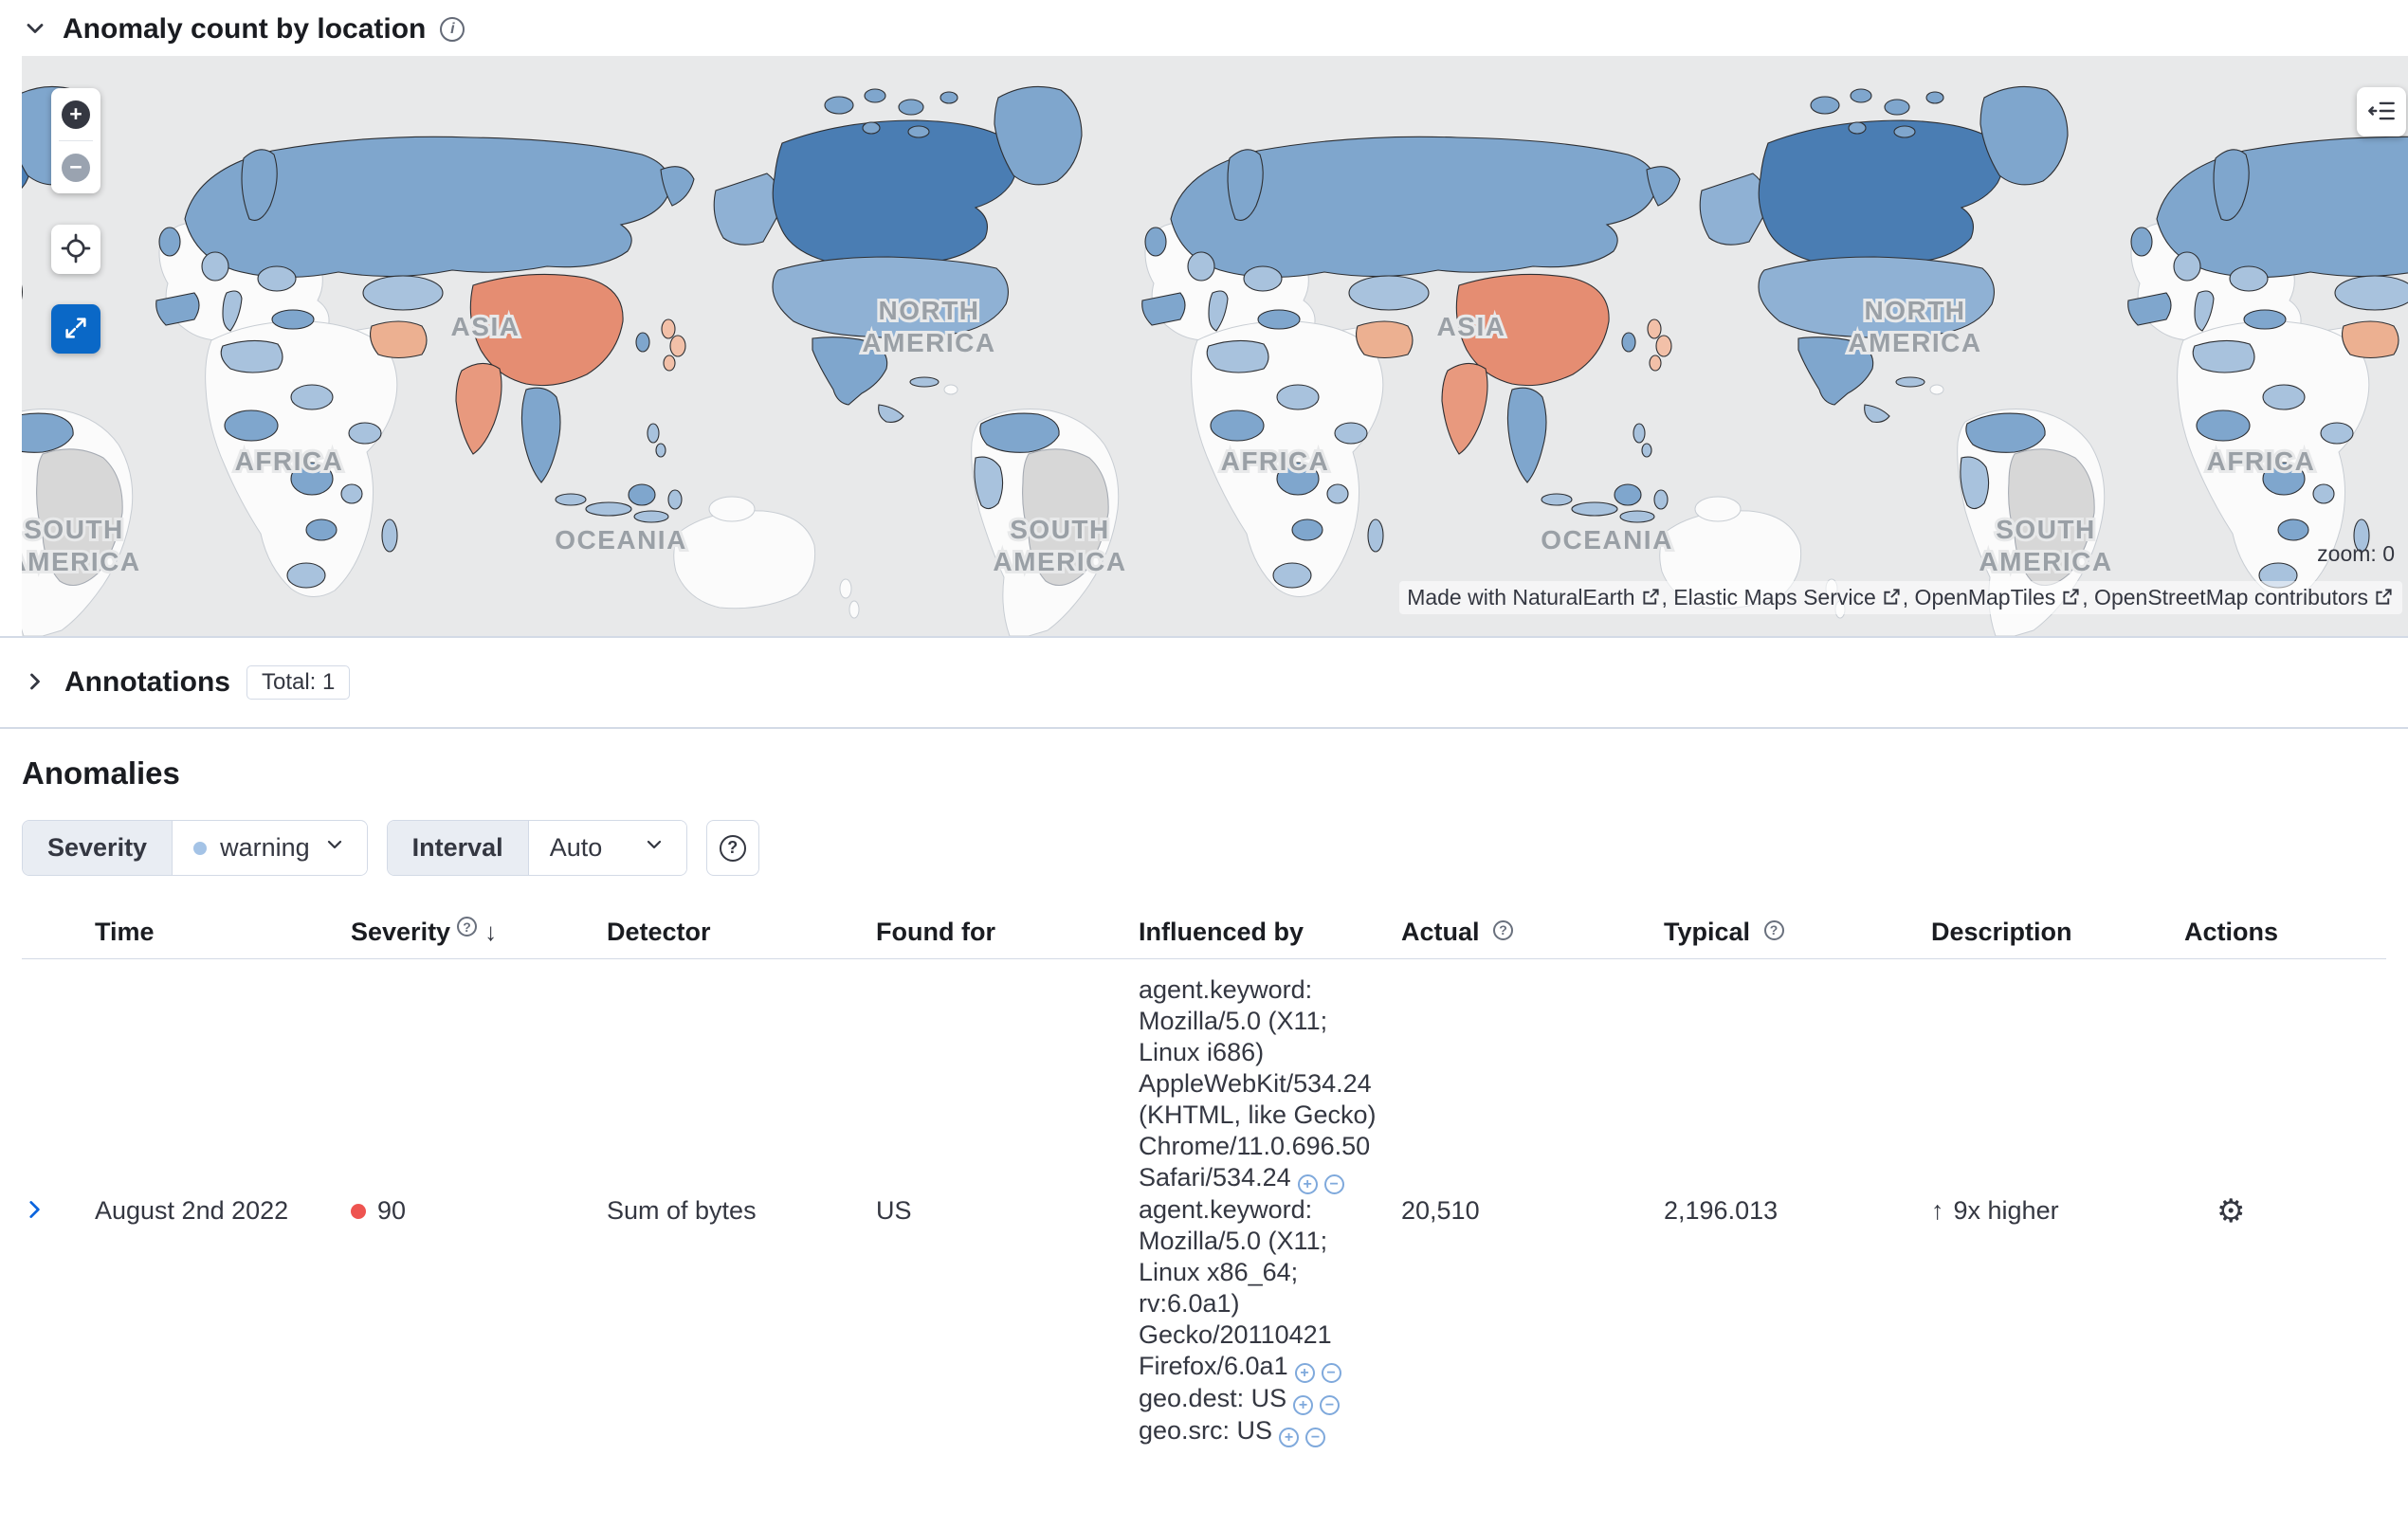  What do you see at coordinates (935, 932) in the screenshot?
I see `col-header-found-for: Found for` at bounding box center [935, 932].